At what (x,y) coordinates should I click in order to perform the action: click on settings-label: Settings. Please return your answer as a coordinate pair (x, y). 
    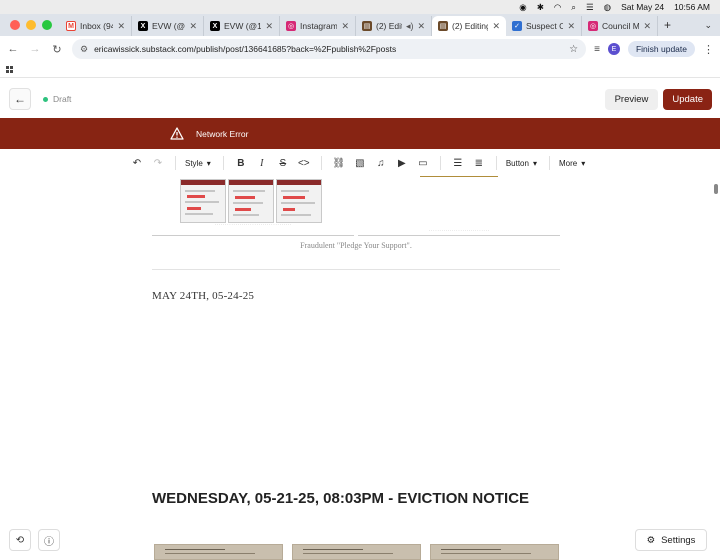
    Looking at the image, I should click on (678, 540).